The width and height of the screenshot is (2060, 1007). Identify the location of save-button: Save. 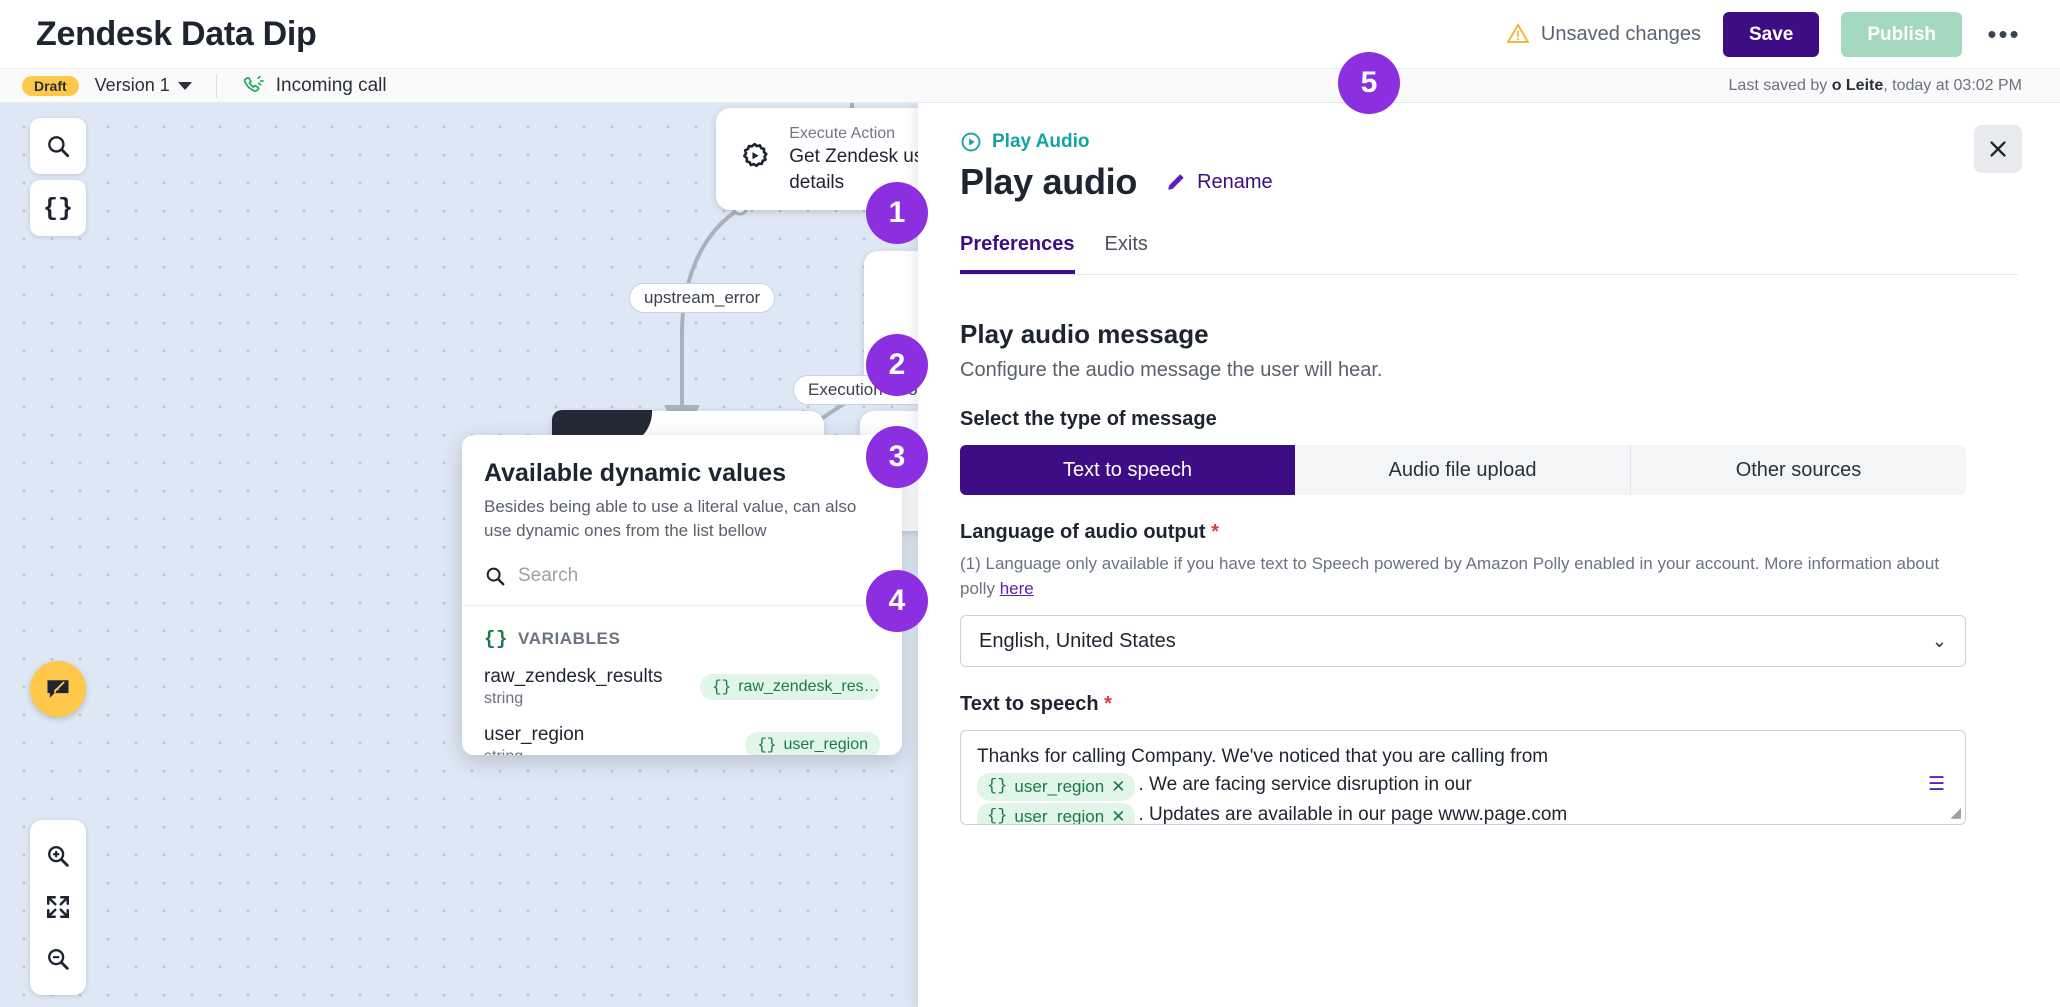
(1771, 34).